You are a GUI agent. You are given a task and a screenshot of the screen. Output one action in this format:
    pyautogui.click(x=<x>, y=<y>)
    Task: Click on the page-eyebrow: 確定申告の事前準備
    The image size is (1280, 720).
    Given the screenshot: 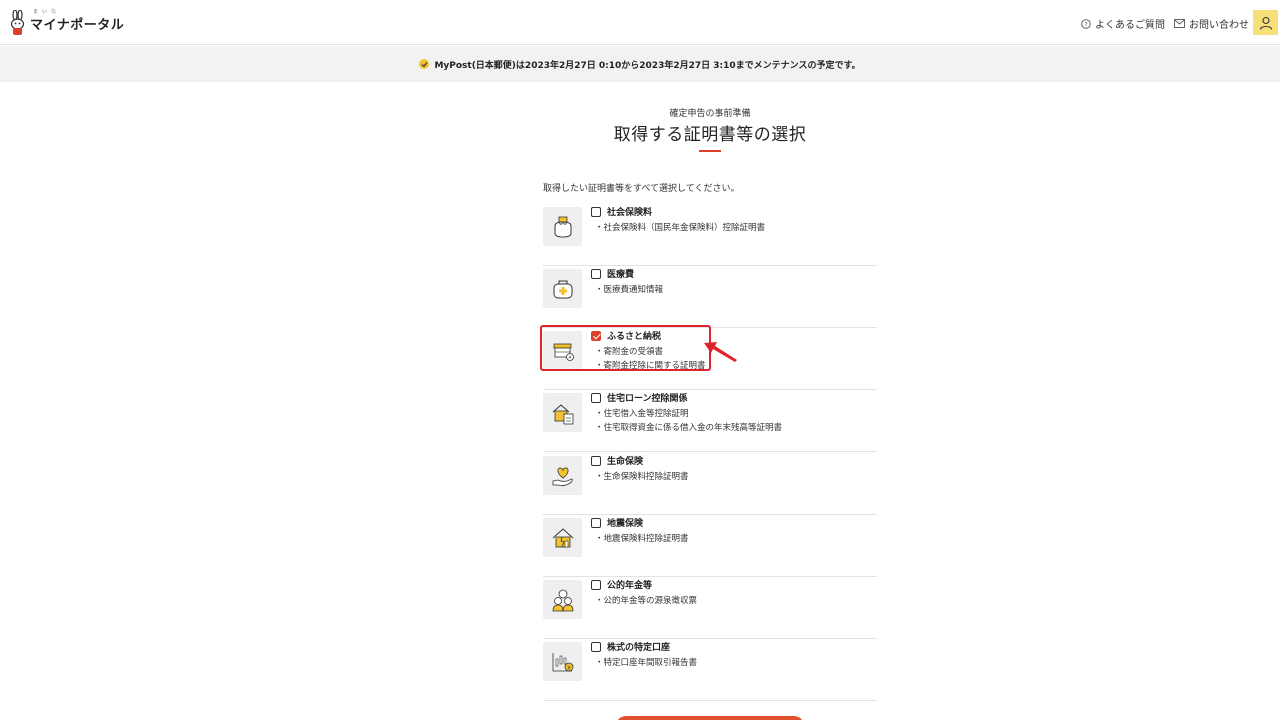 What is the action you would take?
    pyautogui.click(x=710, y=114)
    